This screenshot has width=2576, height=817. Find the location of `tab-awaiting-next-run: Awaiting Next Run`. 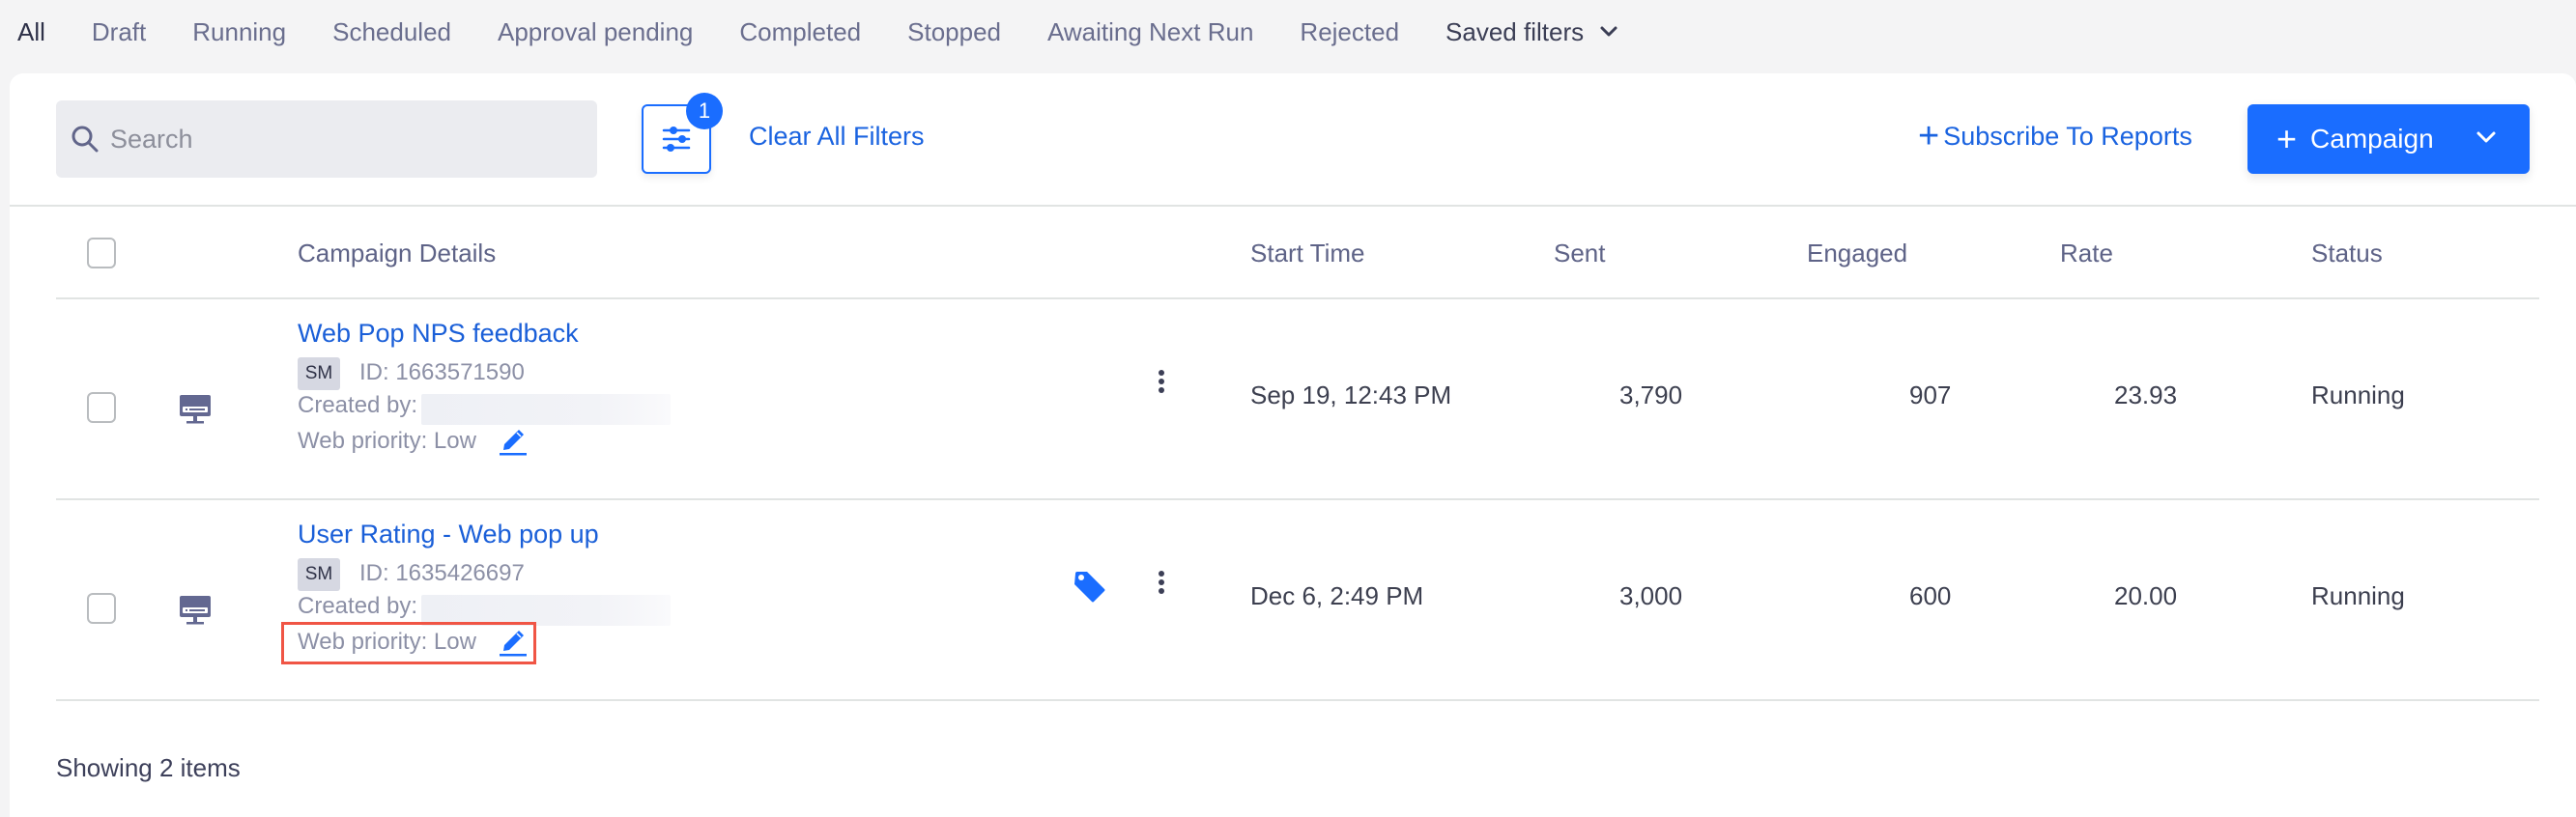

tab-awaiting-next-run: Awaiting Next Run is located at coordinates (1150, 32).